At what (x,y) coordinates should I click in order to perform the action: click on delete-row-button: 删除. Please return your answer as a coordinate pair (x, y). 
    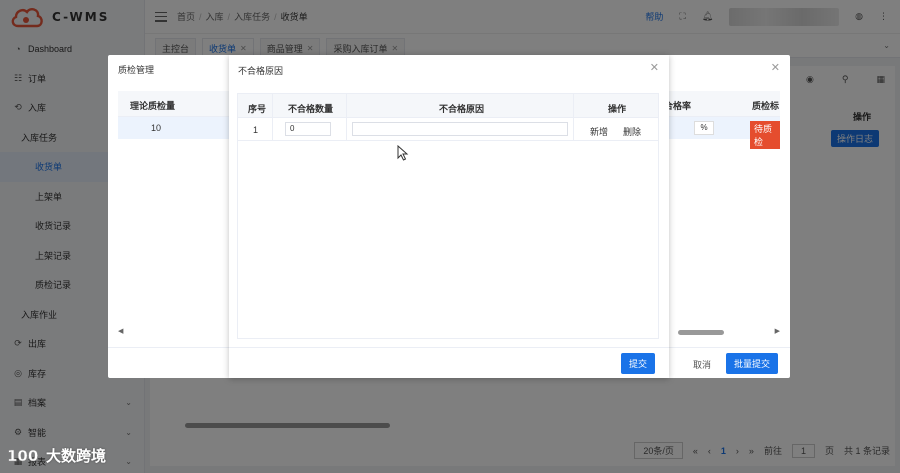
    Looking at the image, I should click on (632, 131).